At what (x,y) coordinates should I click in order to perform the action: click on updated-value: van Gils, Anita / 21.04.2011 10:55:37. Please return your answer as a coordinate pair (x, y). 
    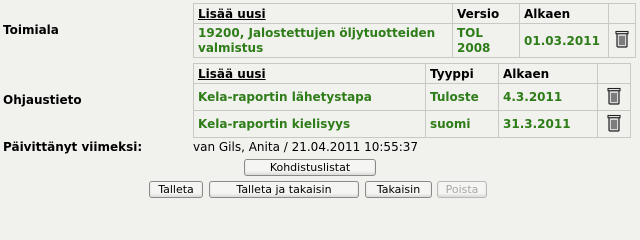
    Looking at the image, I should click on (306, 147).